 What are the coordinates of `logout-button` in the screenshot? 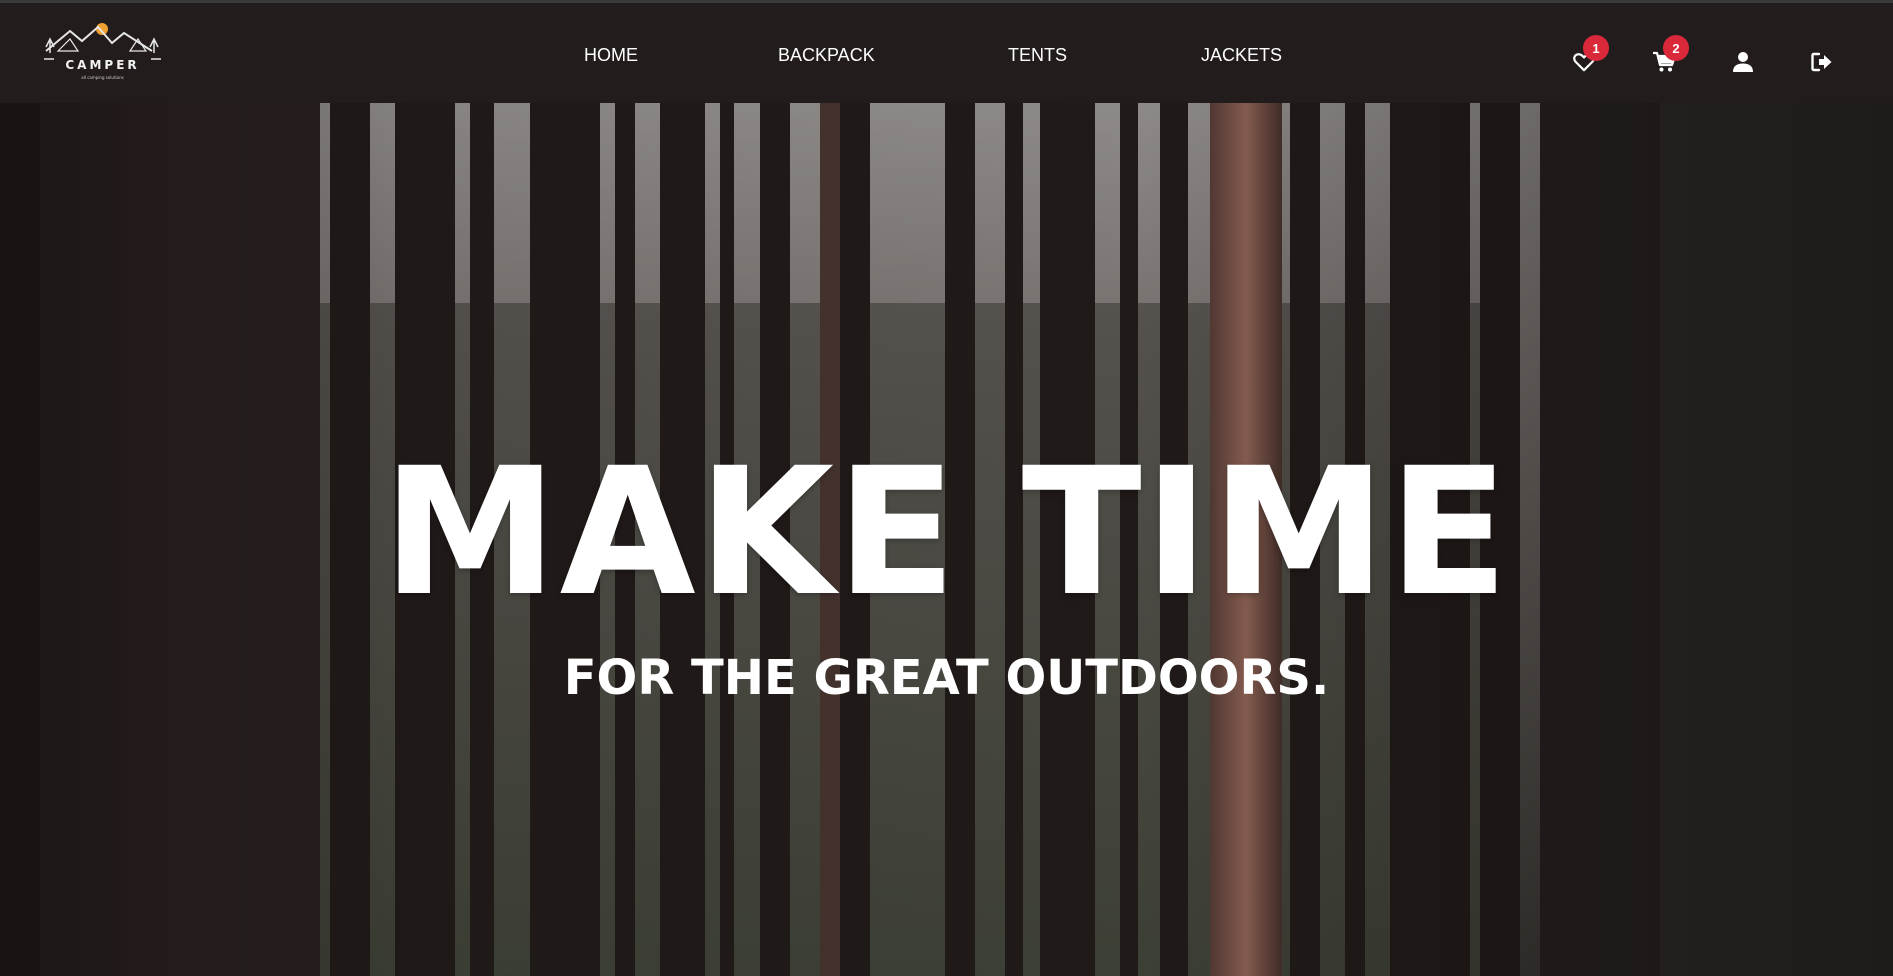 It's located at (1822, 62).